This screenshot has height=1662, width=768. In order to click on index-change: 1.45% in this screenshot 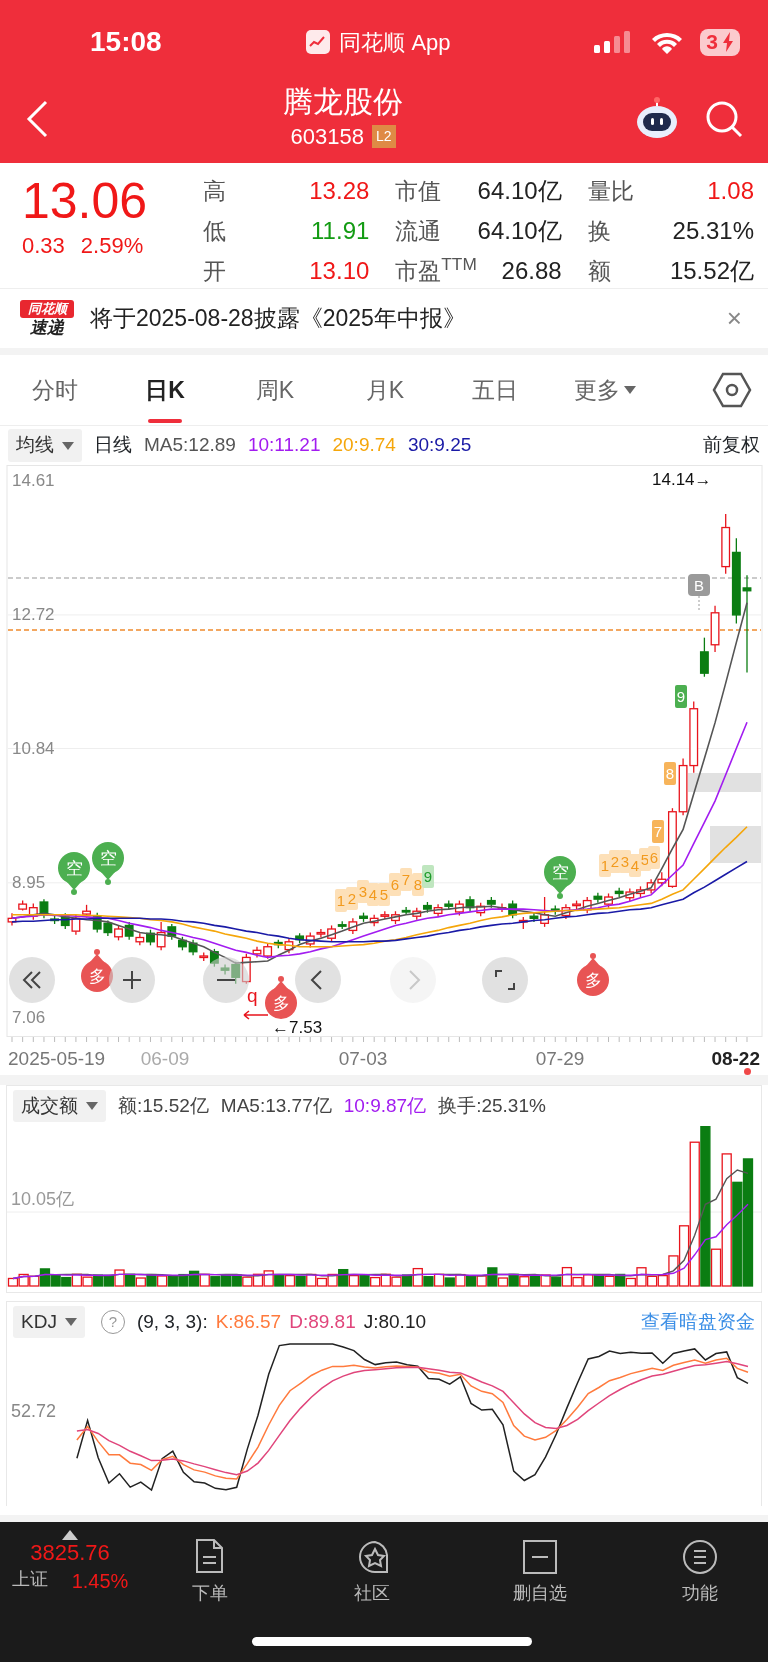, I will do `click(100, 1581)`.